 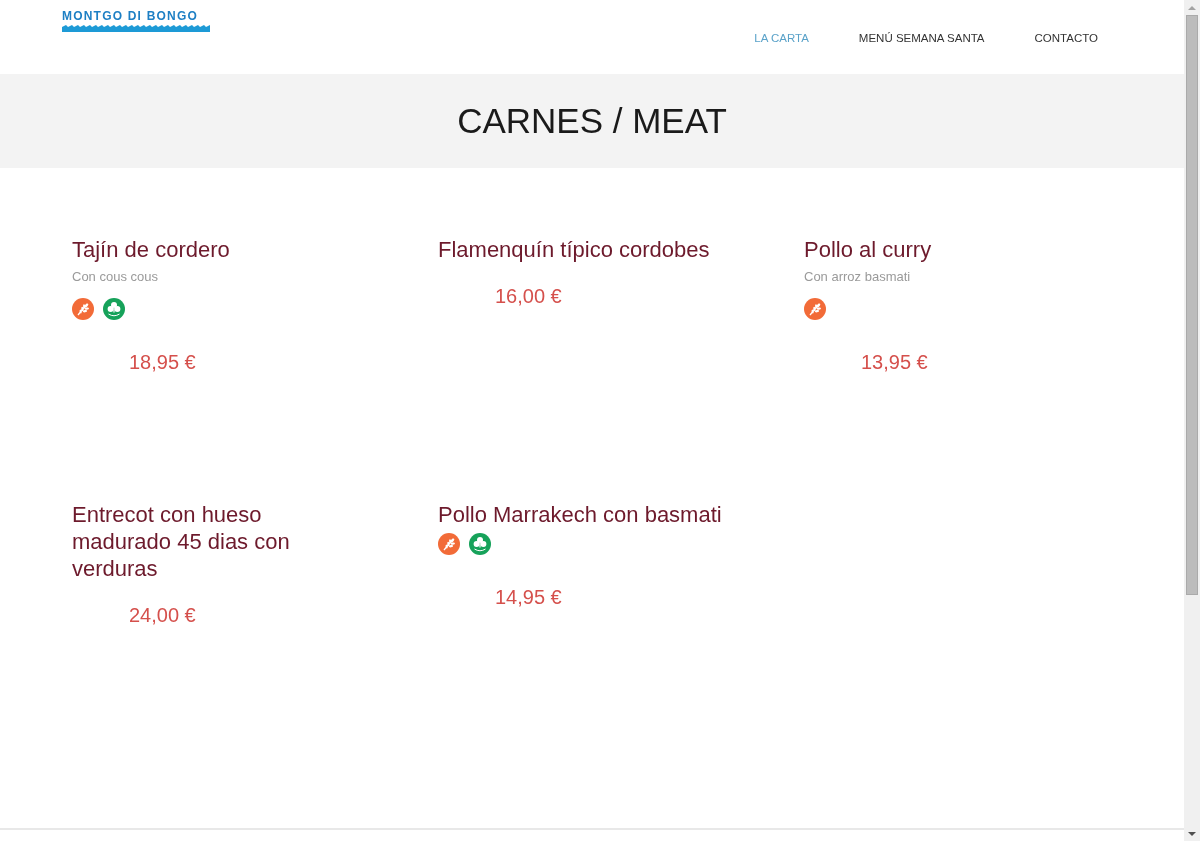 What do you see at coordinates (574, 249) in the screenshot?
I see `dish-name: Flamenquín típico cordobes` at bounding box center [574, 249].